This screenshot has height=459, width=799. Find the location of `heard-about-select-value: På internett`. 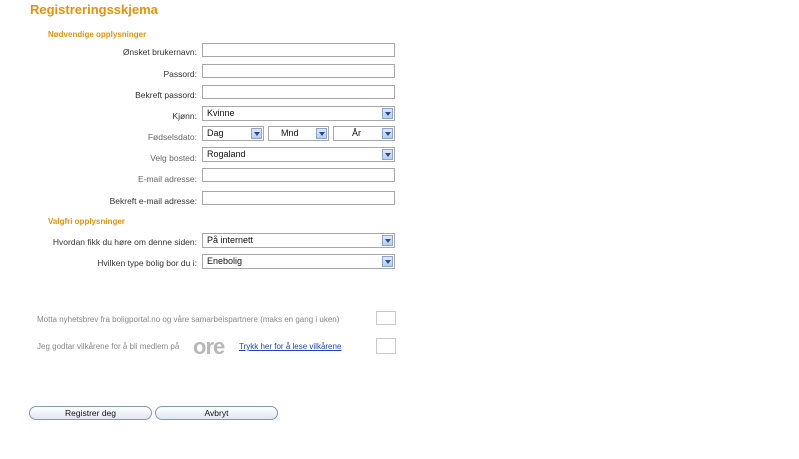

heard-about-select-value: På internett is located at coordinates (230, 240).